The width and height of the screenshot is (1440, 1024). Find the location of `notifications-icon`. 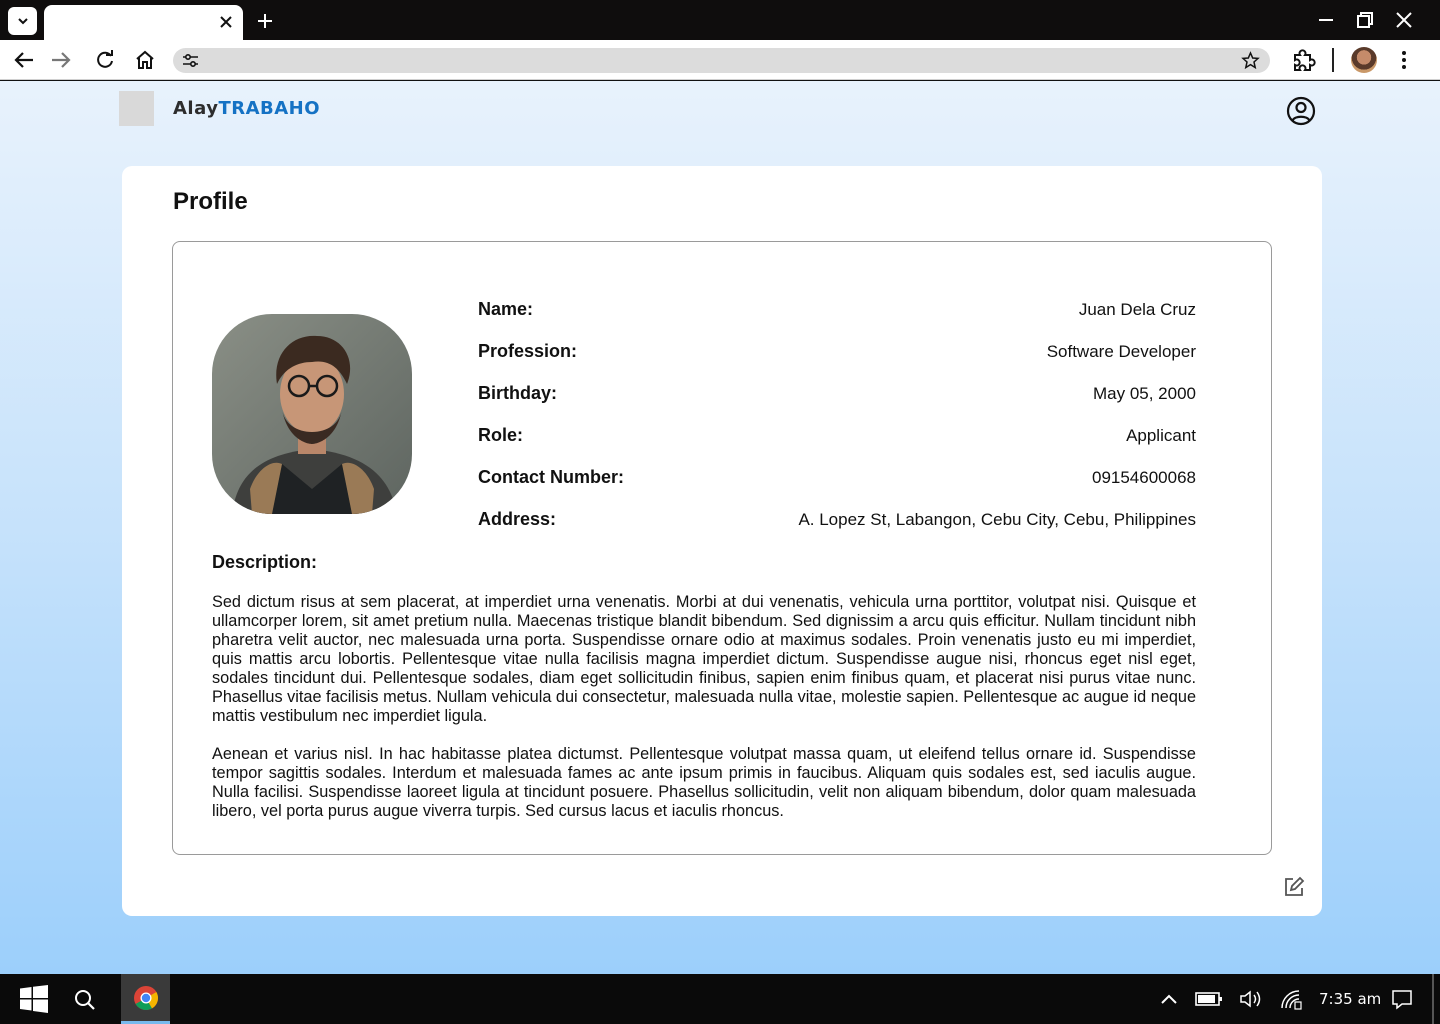

notifications-icon is located at coordinates (1402, 999).